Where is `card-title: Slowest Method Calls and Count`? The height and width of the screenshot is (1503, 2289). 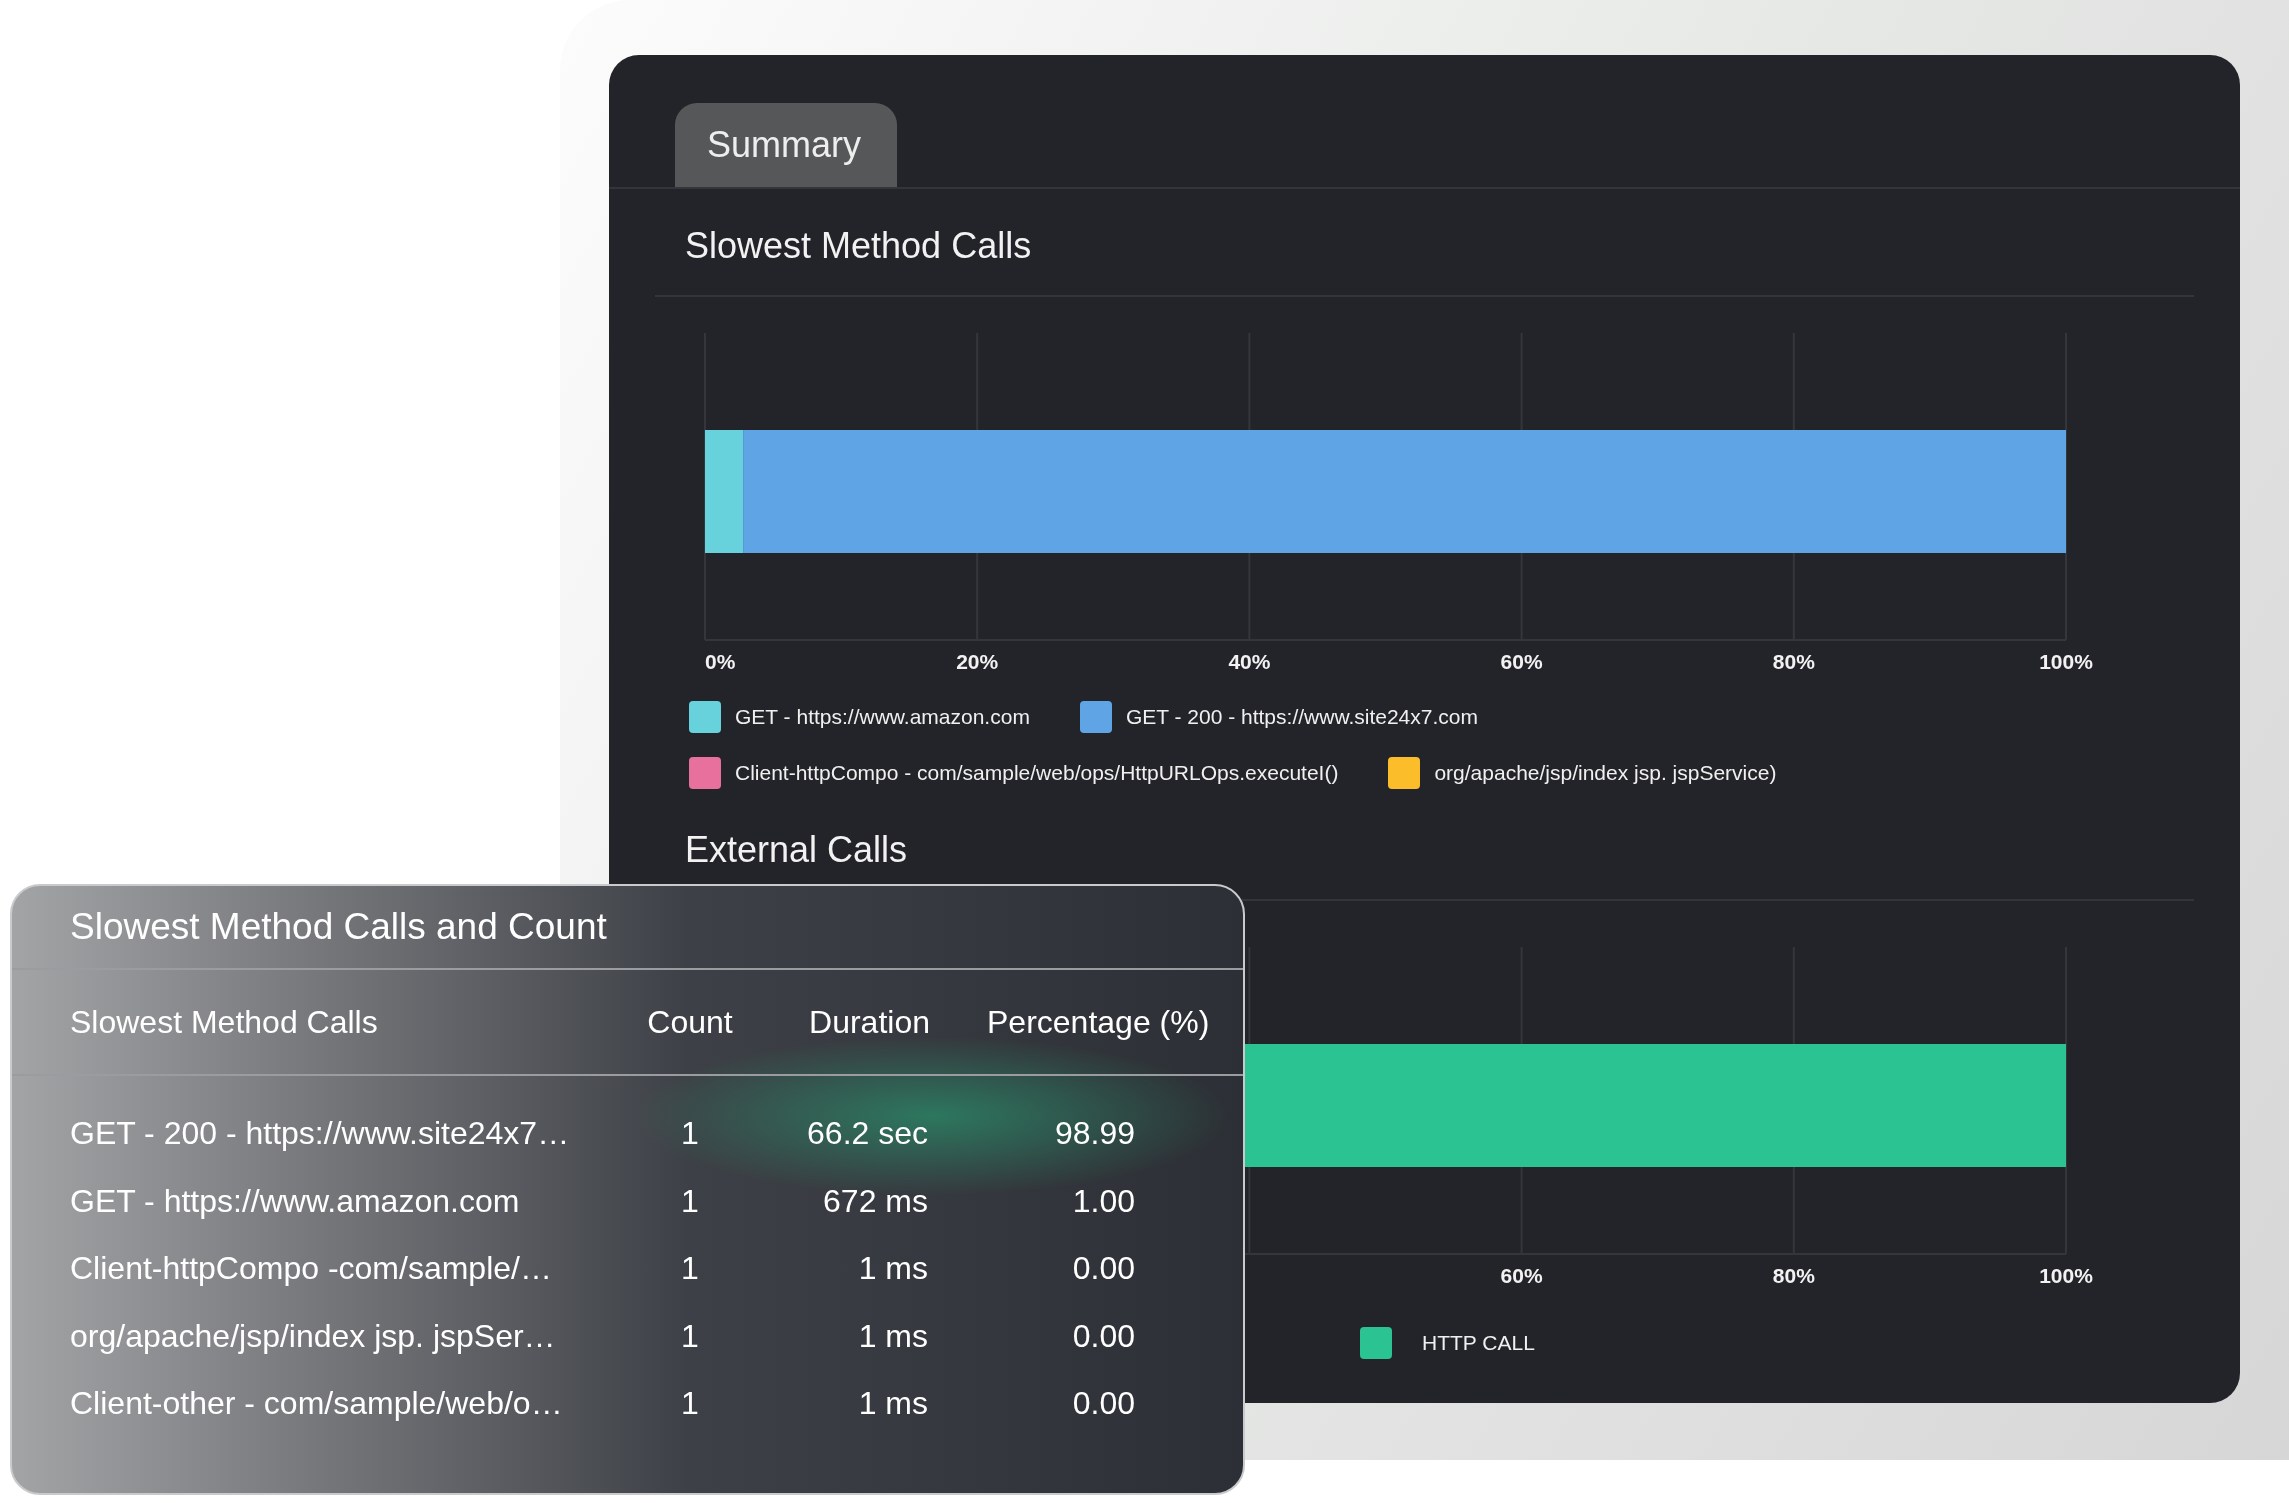 card-title: Slowest Method Calls and Count is located at coordinates (627, 928).